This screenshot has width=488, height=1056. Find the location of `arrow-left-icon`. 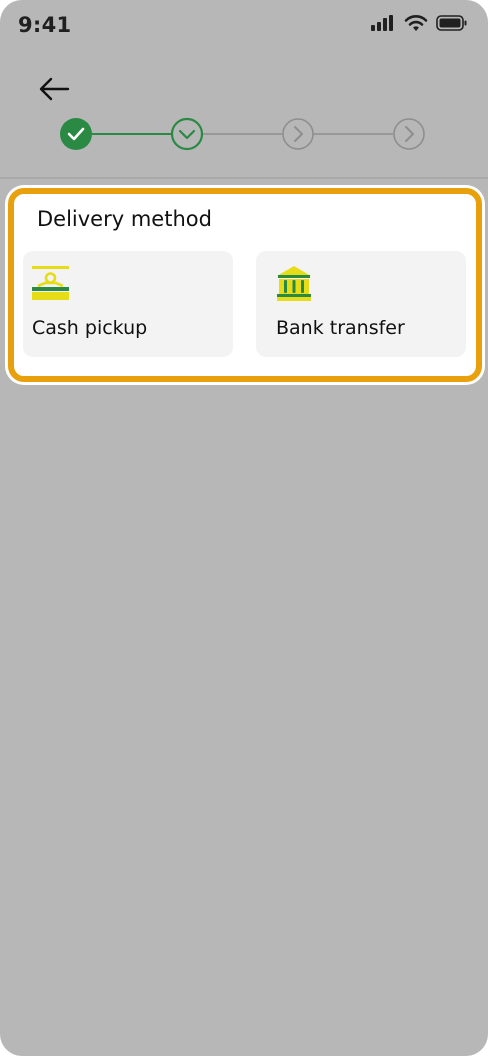

arrow-left-icon is located at coordinates (54, 91).